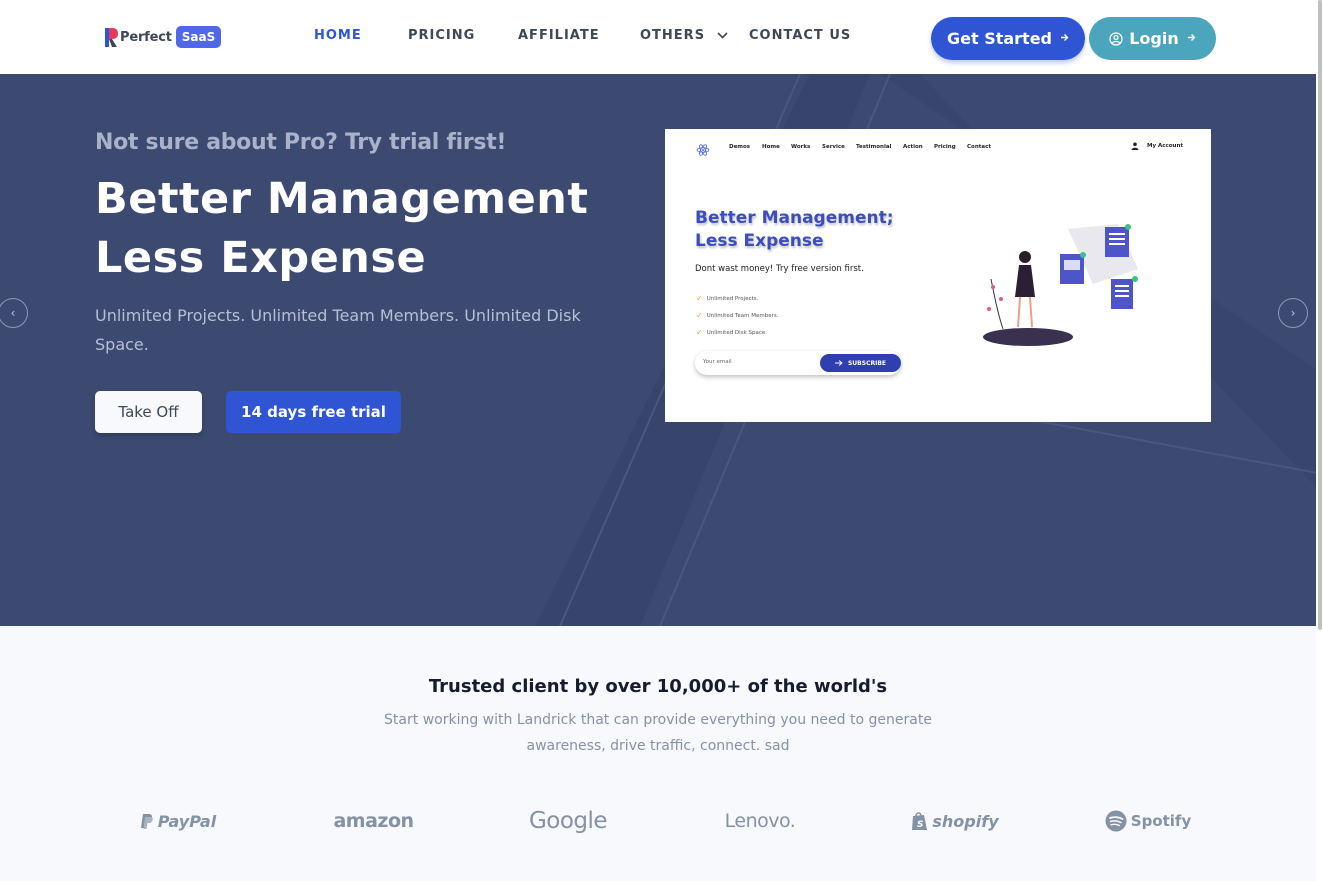  What do you see at coordinates (798, 363) in the screenshot?
I see `preview-subscribe-form: Your email SUBSCRIBE` at bounding box center [798, 363].